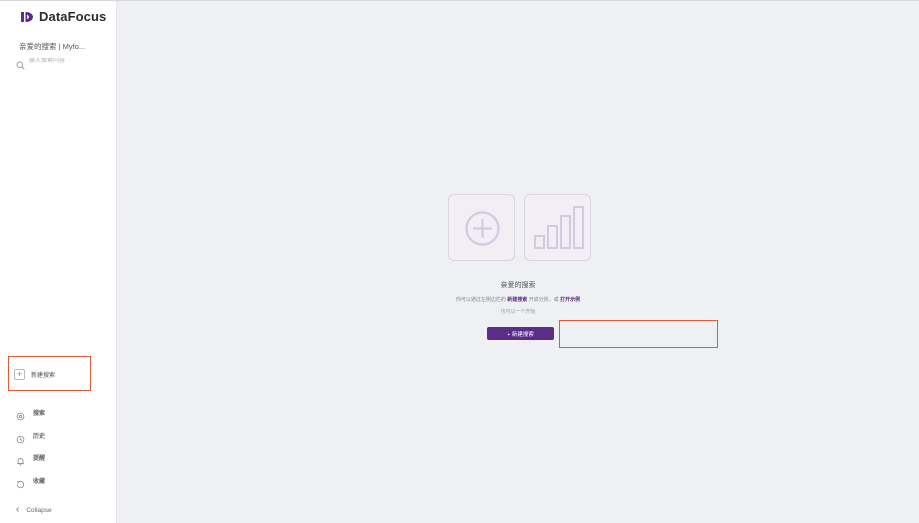 The width and height of the screenshot is (919, 523). Describe the element at coordinates (20, 437) in the screenshot. I see `clock-icon` at that location.